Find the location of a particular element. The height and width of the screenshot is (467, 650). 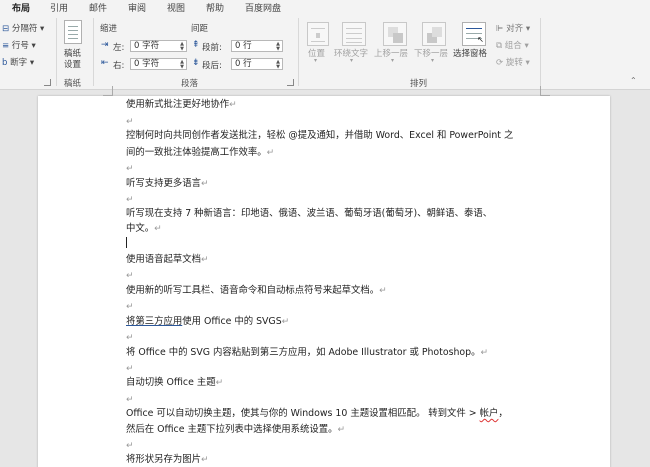

spacing-before-label: 段前: is located at coordinates (212, 48).